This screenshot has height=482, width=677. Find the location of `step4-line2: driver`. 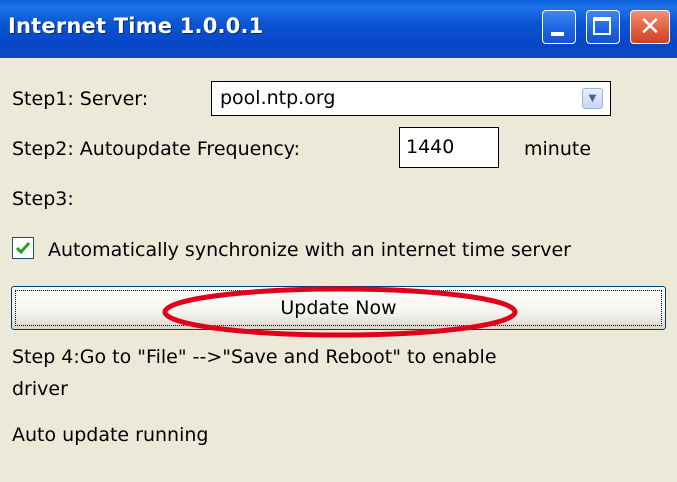

step4-line2: driver is located at coordinates (40, 389).